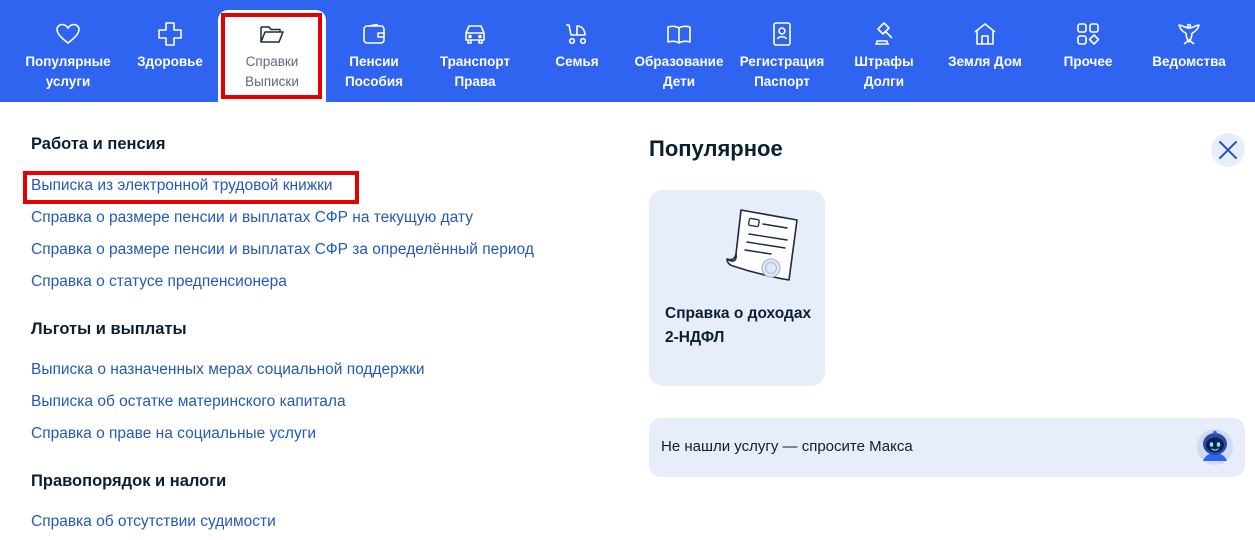 The height and width of the screenshot is (540, 1255). What do you see at coordinates (1088, 61) in the screenshot?
I see `nav-label: Прочее` at bounding box center [1088, 61].